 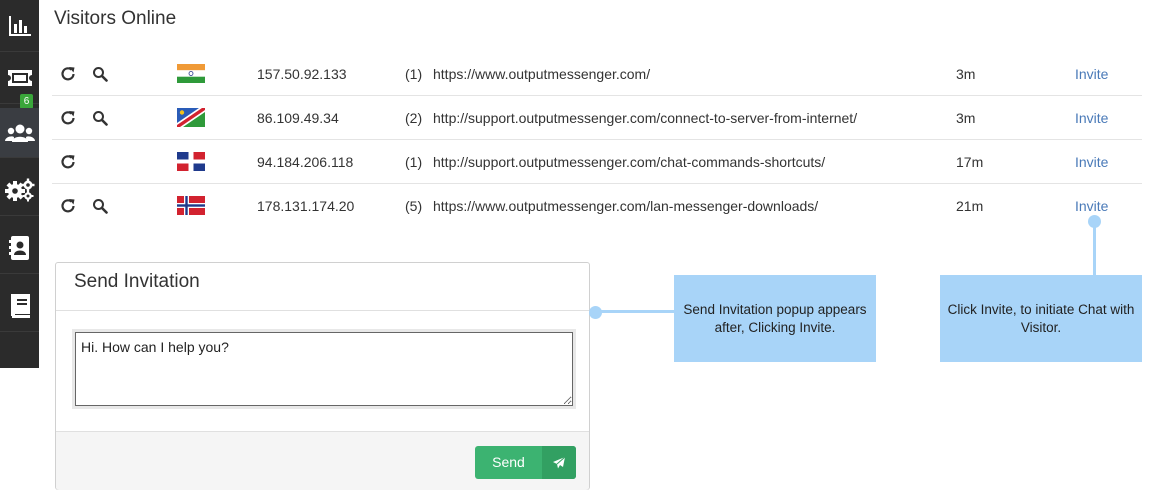 What do you see at coordinates (414, 206) in the screenshot?
I see `visit-count: (5)` at bounding box center [414, 206].